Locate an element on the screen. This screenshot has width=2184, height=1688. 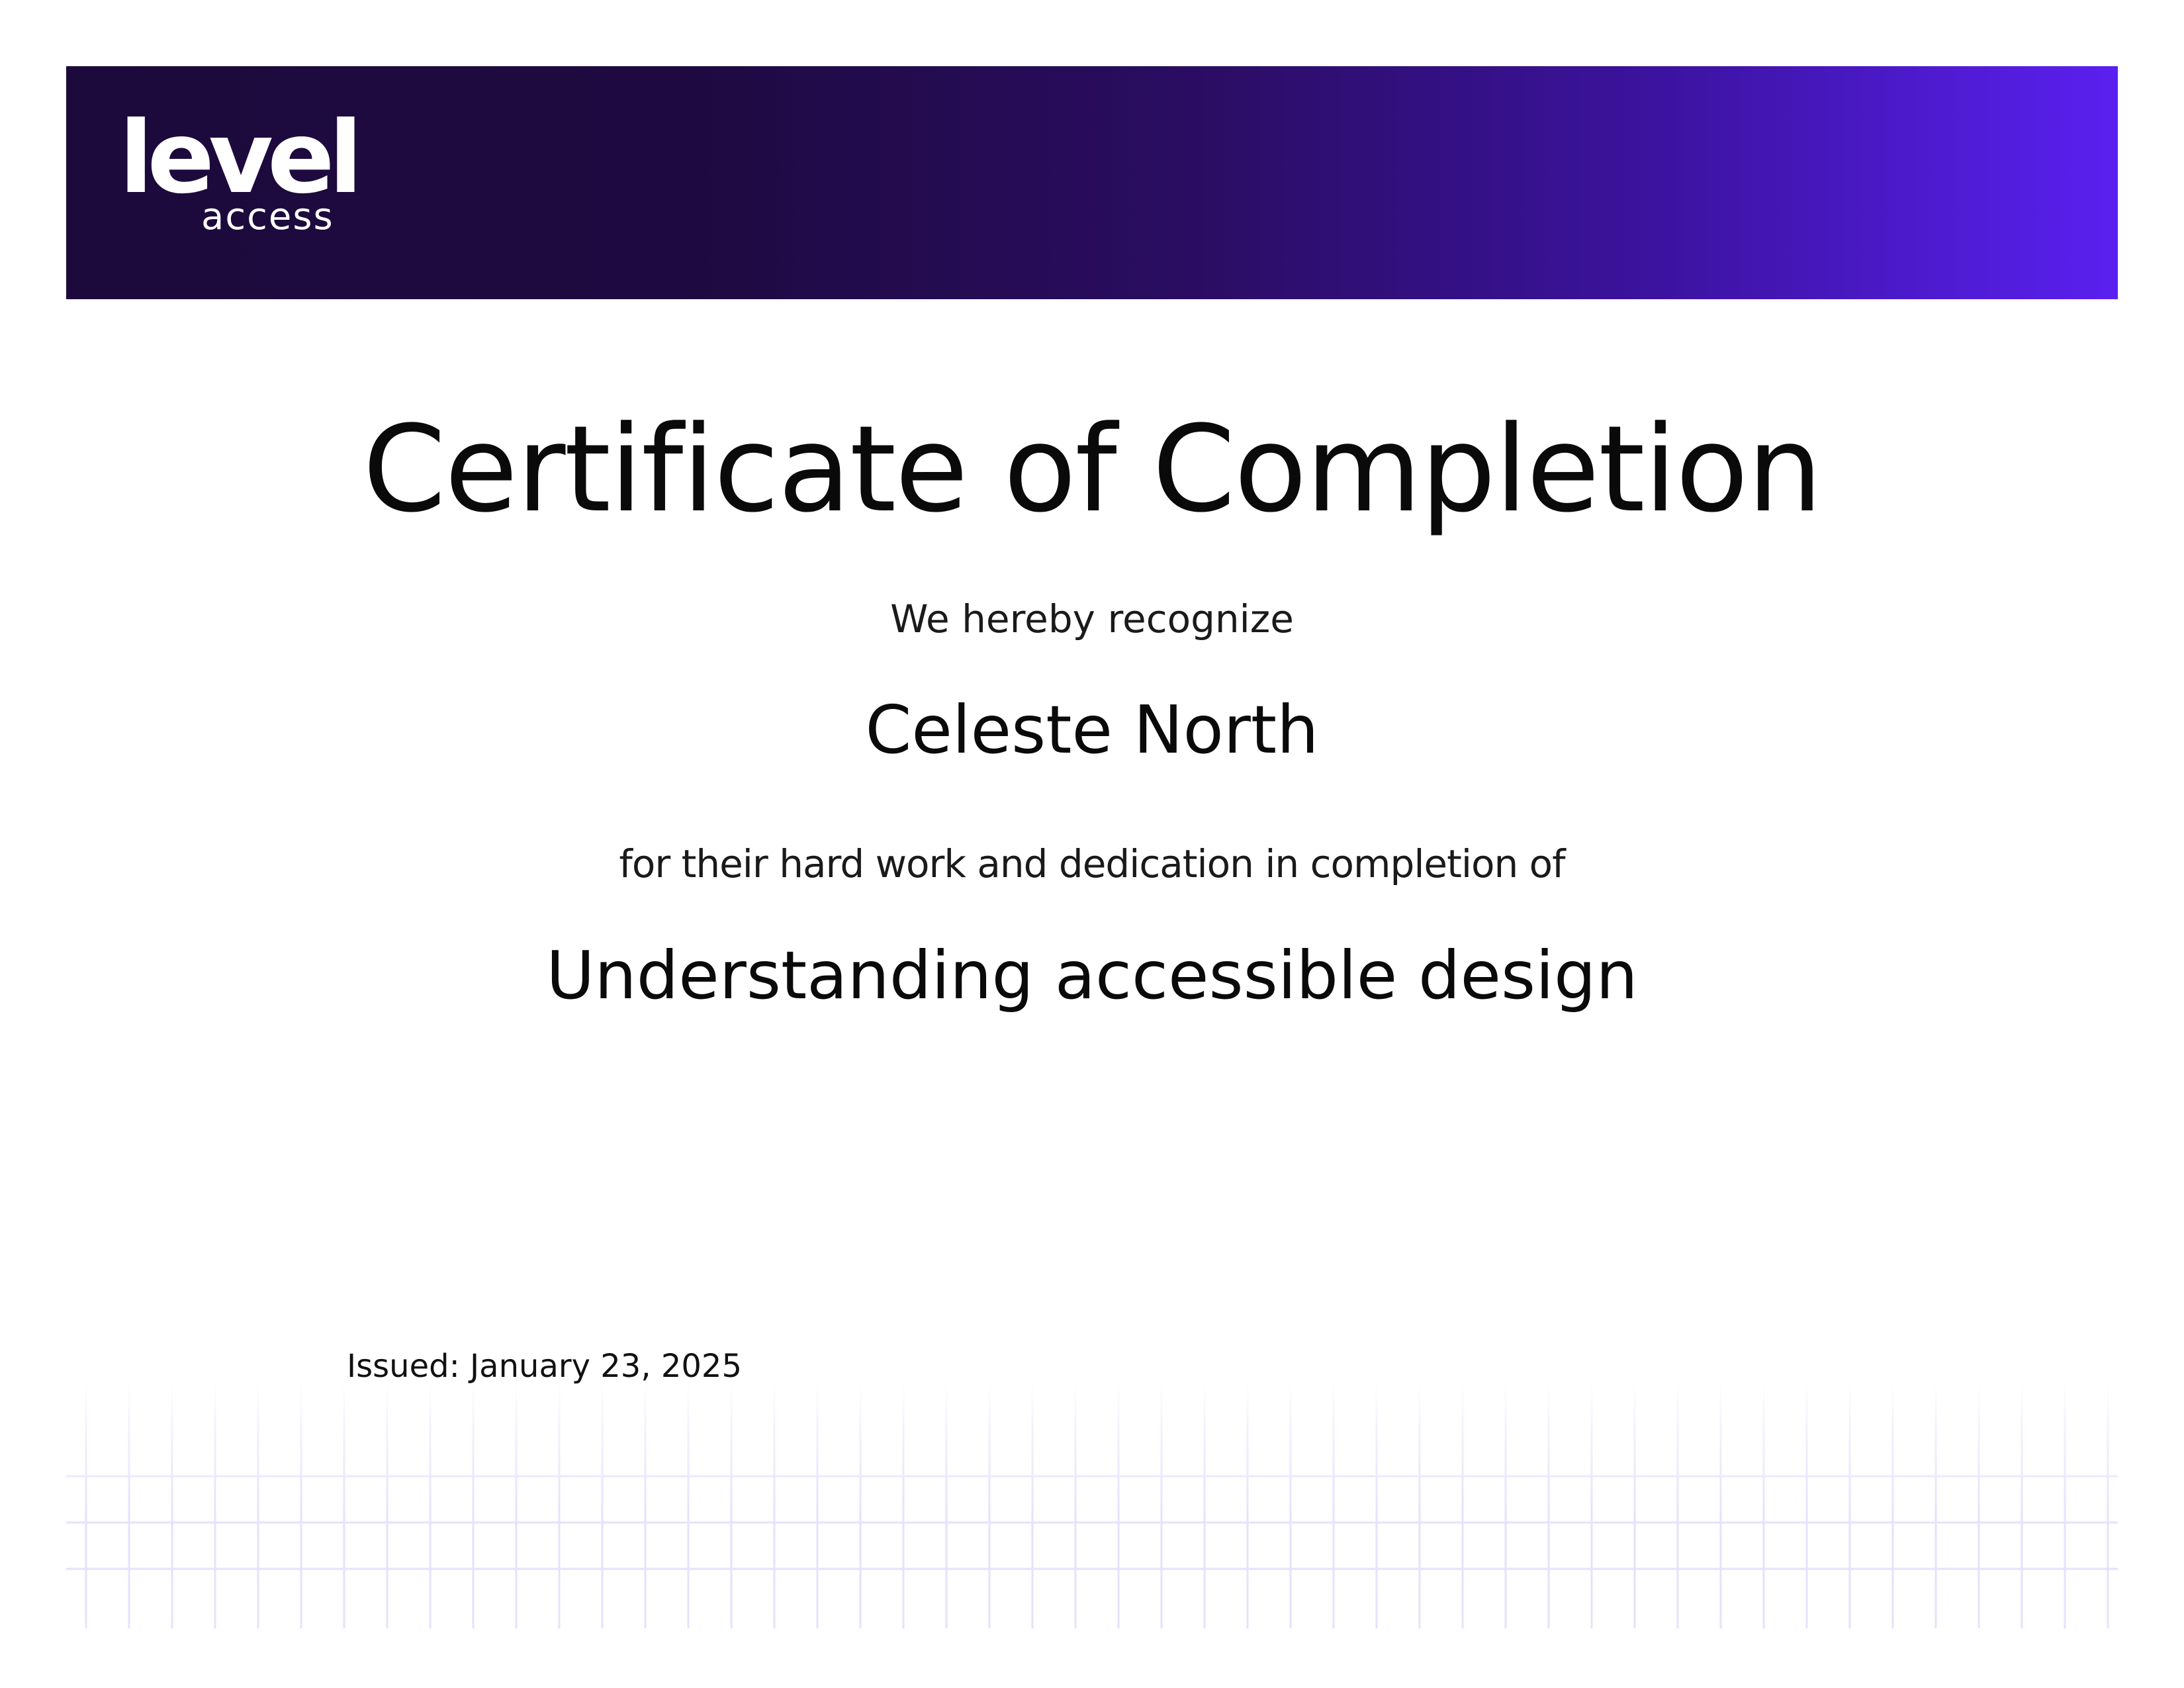
header-banner: level access is located at coordinates (1092, 182).